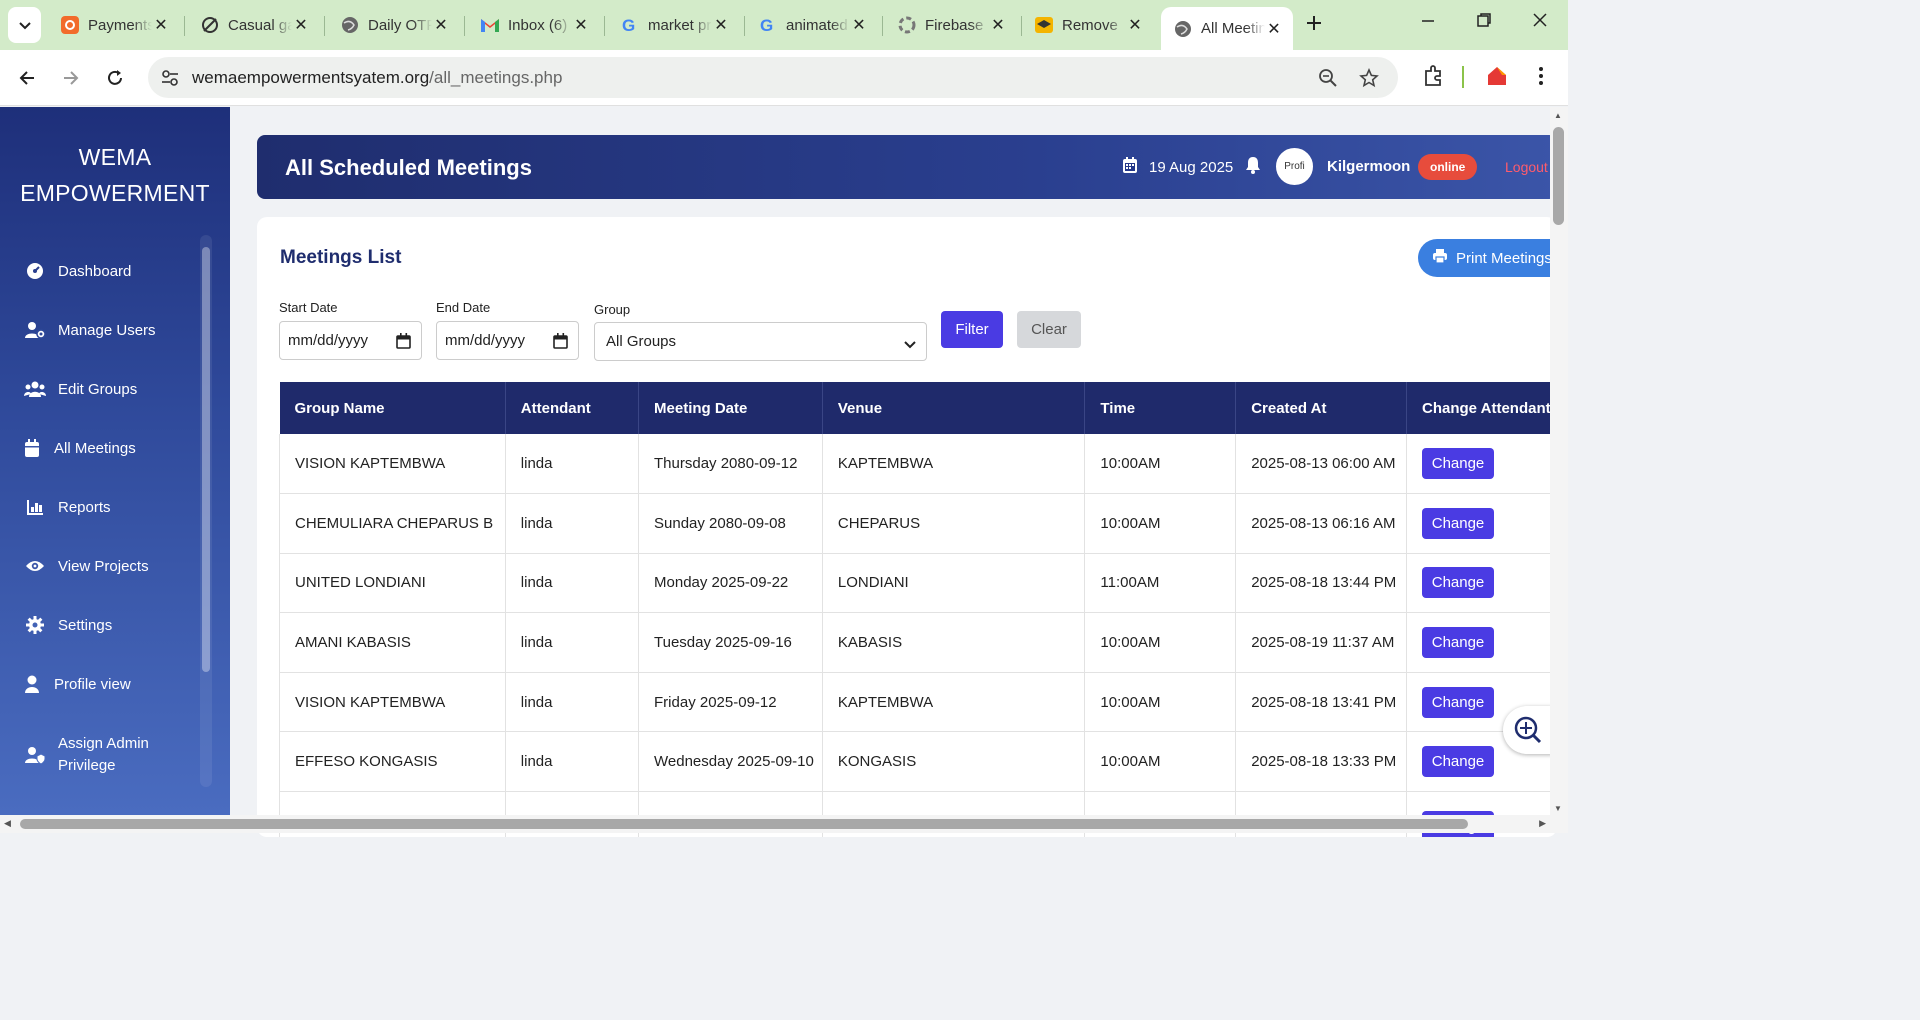 The width and height of the screenshot is (1920, 1020). I want to click on group-select-value: All Groups, so click(641, 341).